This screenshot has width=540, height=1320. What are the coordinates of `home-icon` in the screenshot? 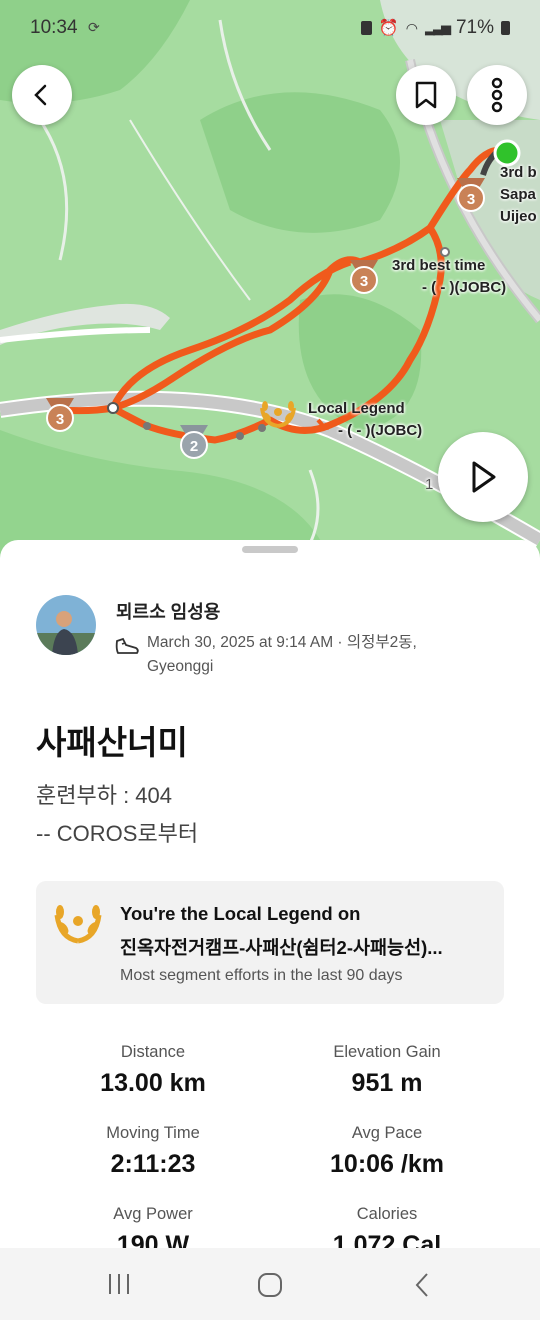 It's located at (270, 1285).